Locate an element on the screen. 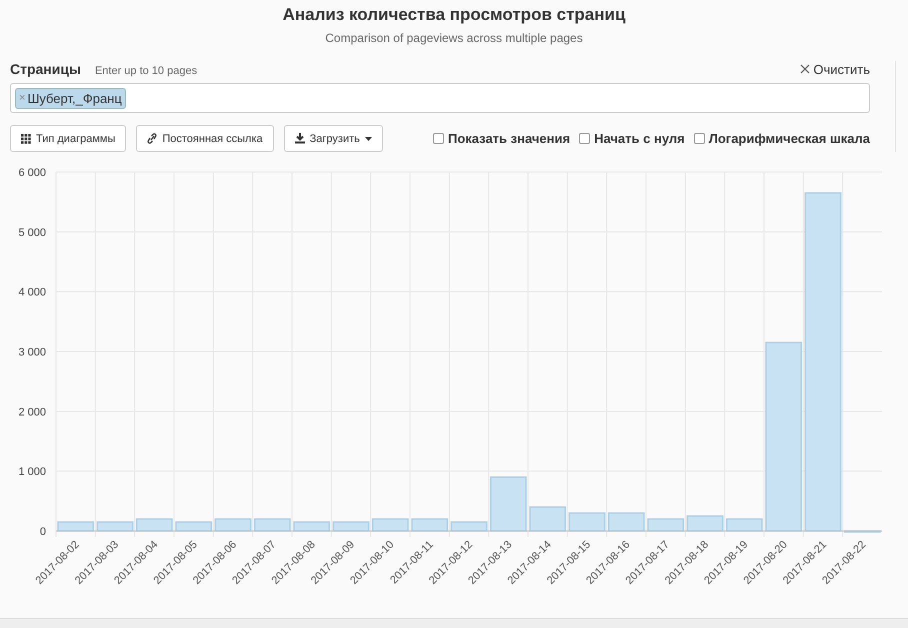 The height and width of the screenshot is (628, 908). y-tick-label: 3 000 is located at coordinates (32, 352).